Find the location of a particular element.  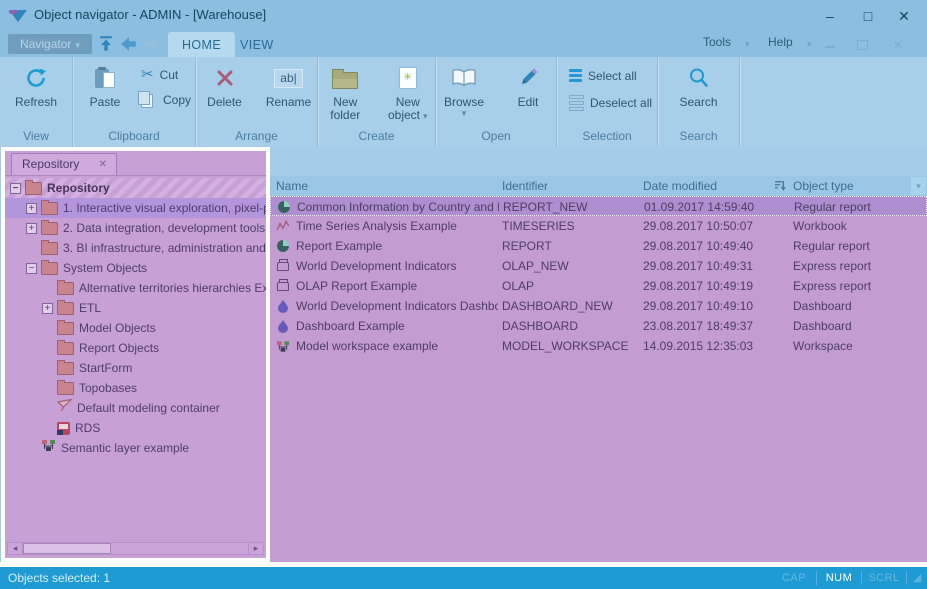

minimize-button: – is located at coordinates (830, 16).